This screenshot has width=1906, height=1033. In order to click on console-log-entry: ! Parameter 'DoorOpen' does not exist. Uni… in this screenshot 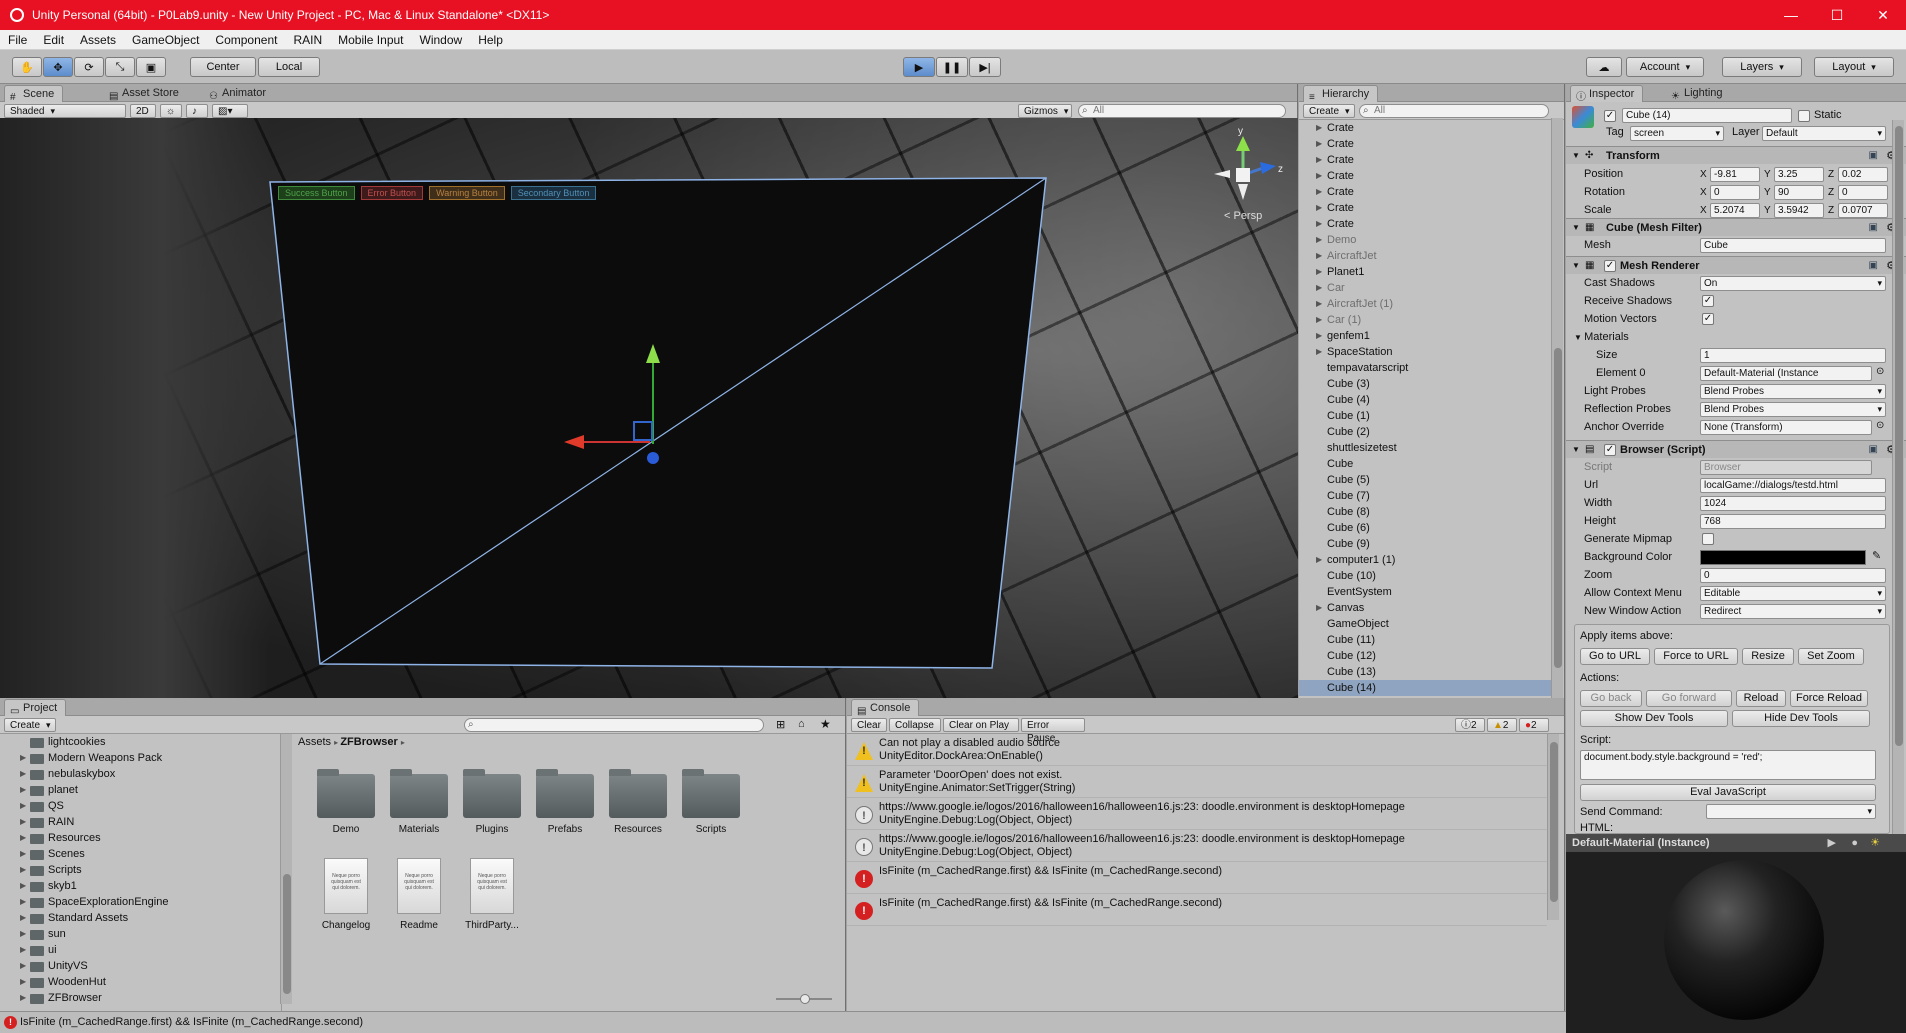, I will do `click(1197, 782)`.